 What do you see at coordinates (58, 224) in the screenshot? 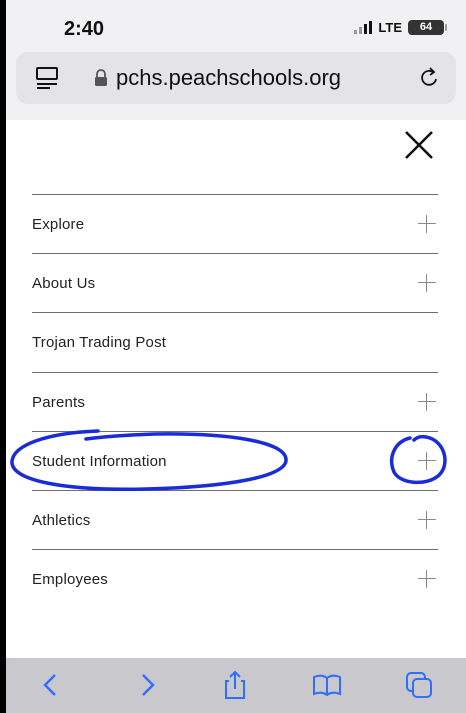
I see `menu-item-label: Explore` at bounding box center [58, 224].